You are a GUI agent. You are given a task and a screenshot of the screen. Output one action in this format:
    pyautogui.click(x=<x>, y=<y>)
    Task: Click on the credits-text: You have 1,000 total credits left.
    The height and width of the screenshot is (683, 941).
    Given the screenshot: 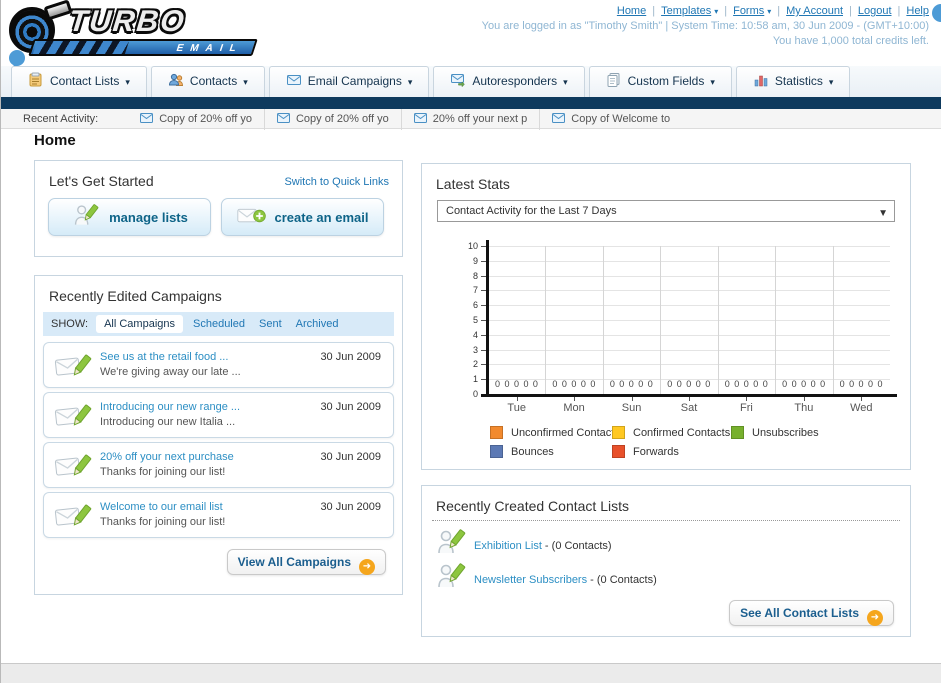 What is the action you would take?
    pyautogui.click(x=850, y=41)
    